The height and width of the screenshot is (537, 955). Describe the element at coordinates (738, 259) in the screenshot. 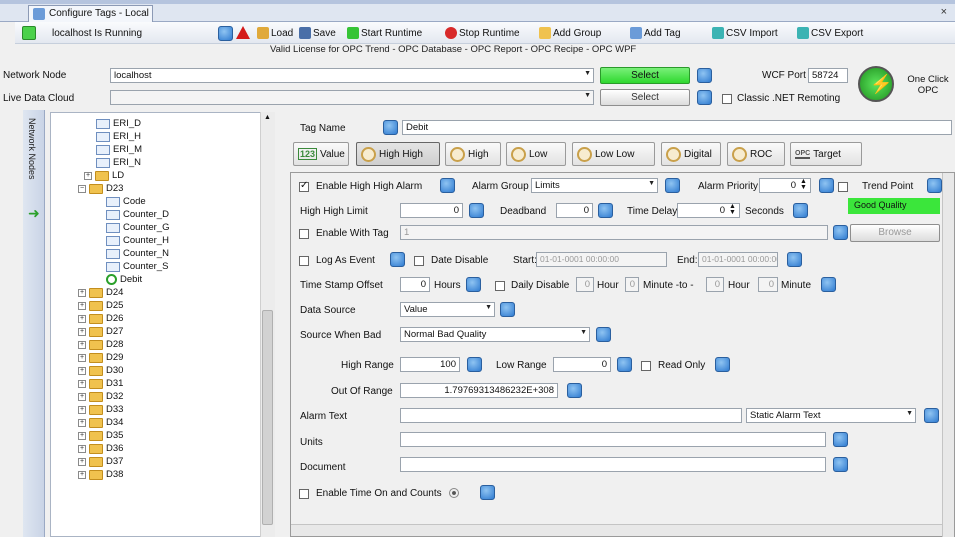

I see `end-date-input: 01-01-0001 00:00:00` at that location.